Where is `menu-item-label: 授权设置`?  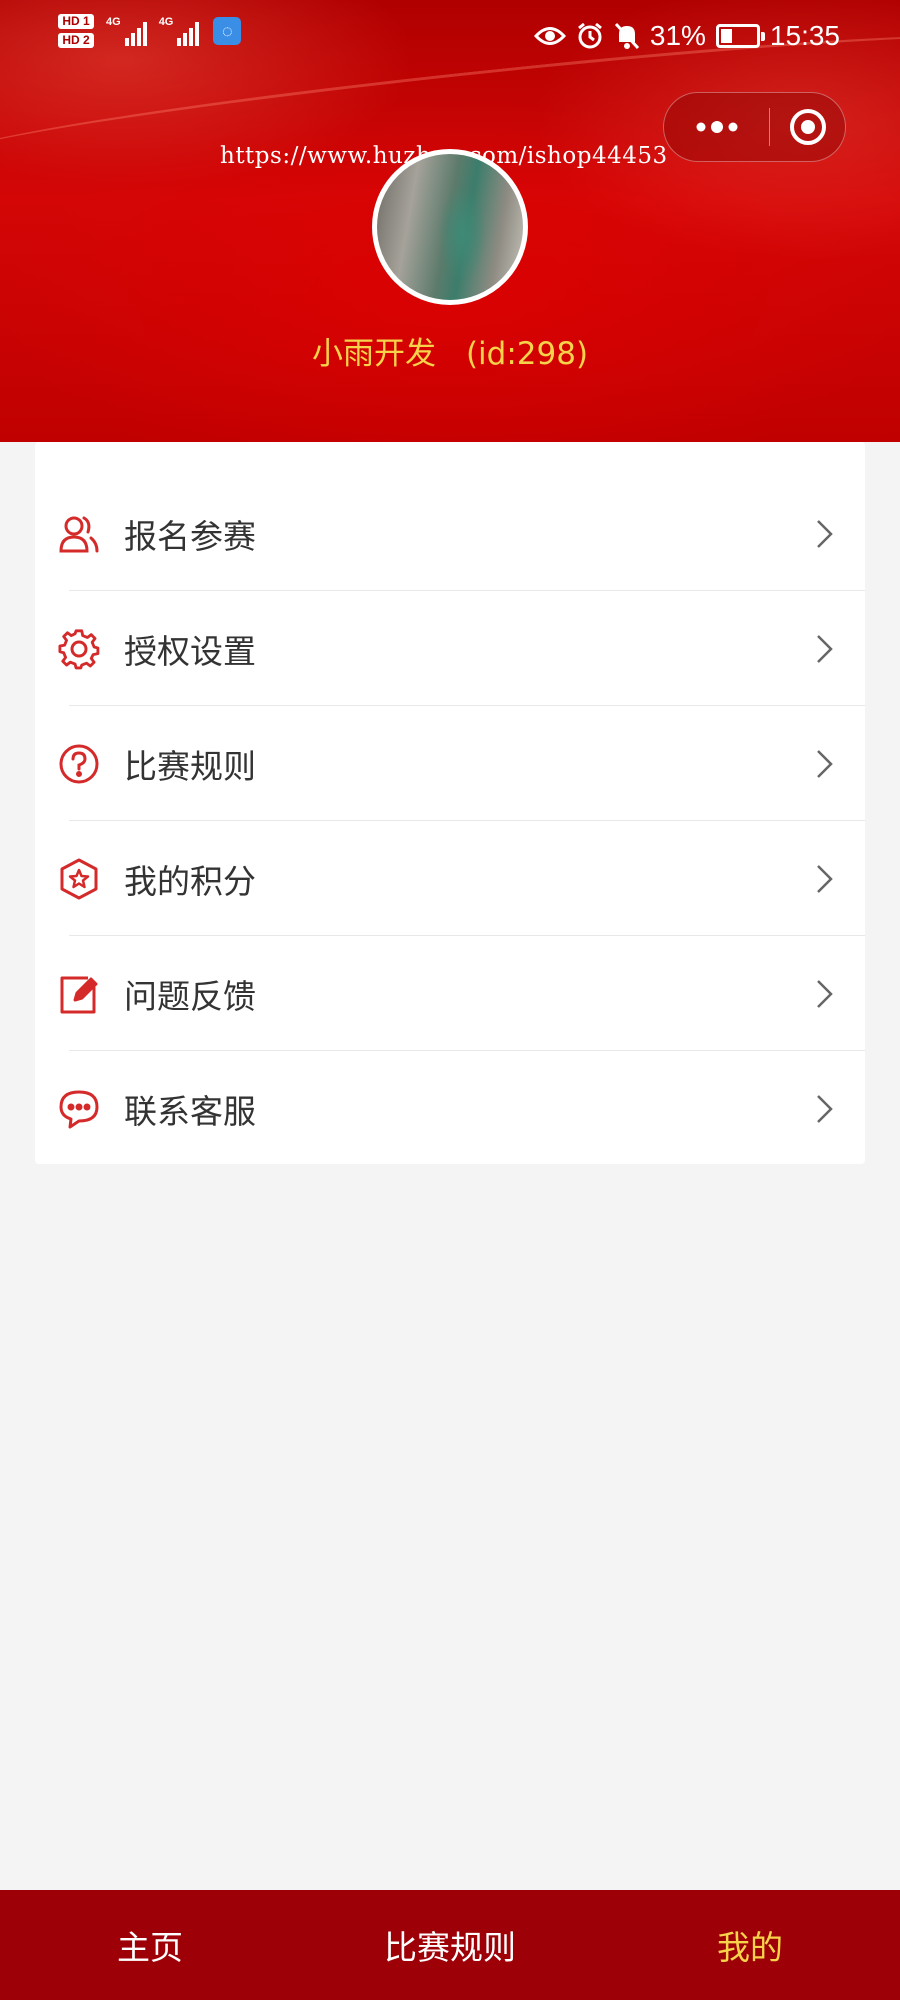
menu-item-label: 授权设置 is located at coordinates (190, 651).